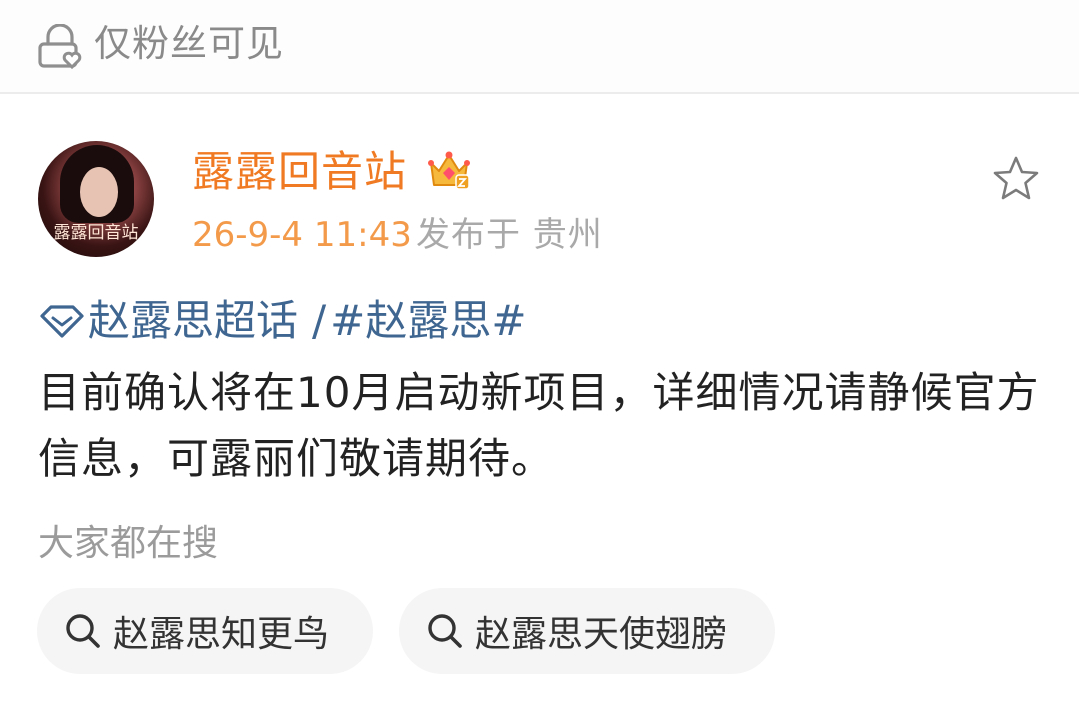  Describe the element at coordinates (428, 321) in the screenshot. I see `hashtag-link: #赵露思#` at that location.